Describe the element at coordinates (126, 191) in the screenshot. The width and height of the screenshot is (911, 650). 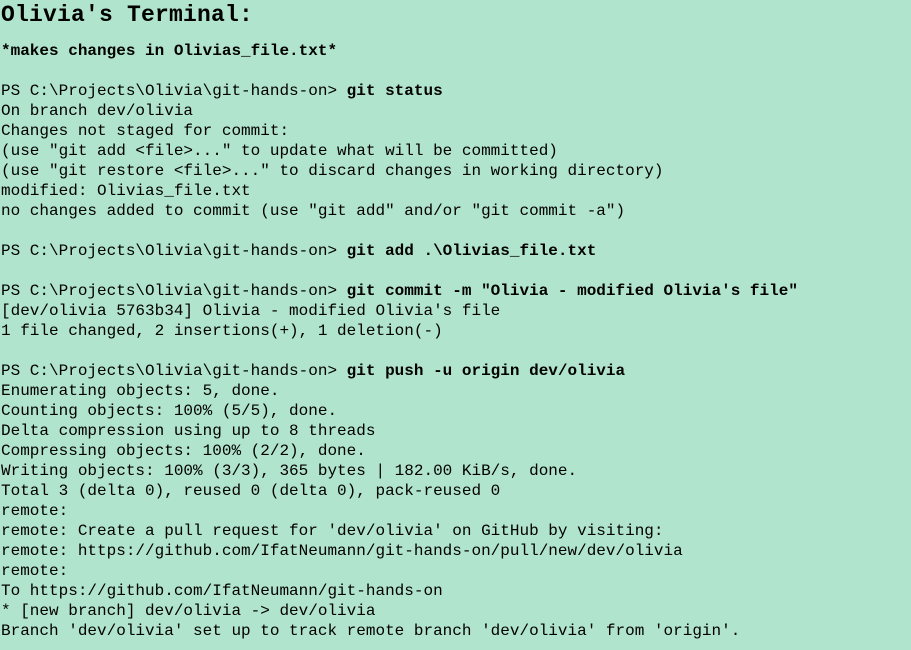
I see `output-line: modified: Olivias_file.txt` at that location.